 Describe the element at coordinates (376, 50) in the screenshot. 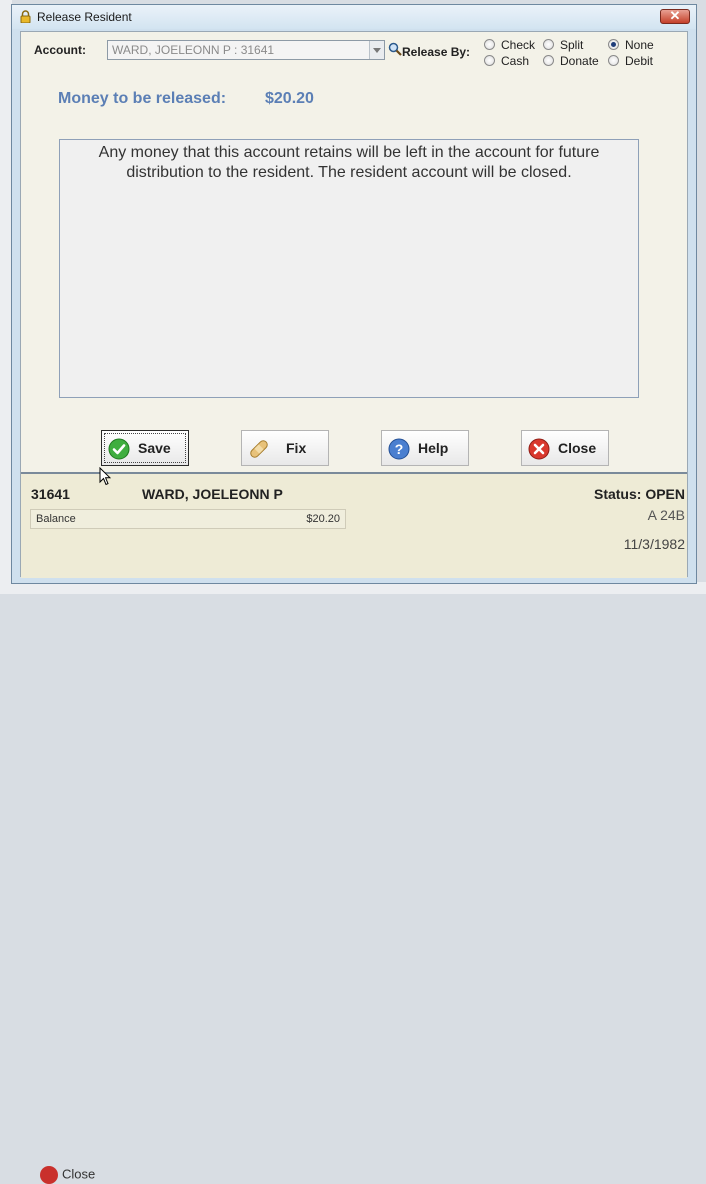

I see `chevron-down-icon` at that location.